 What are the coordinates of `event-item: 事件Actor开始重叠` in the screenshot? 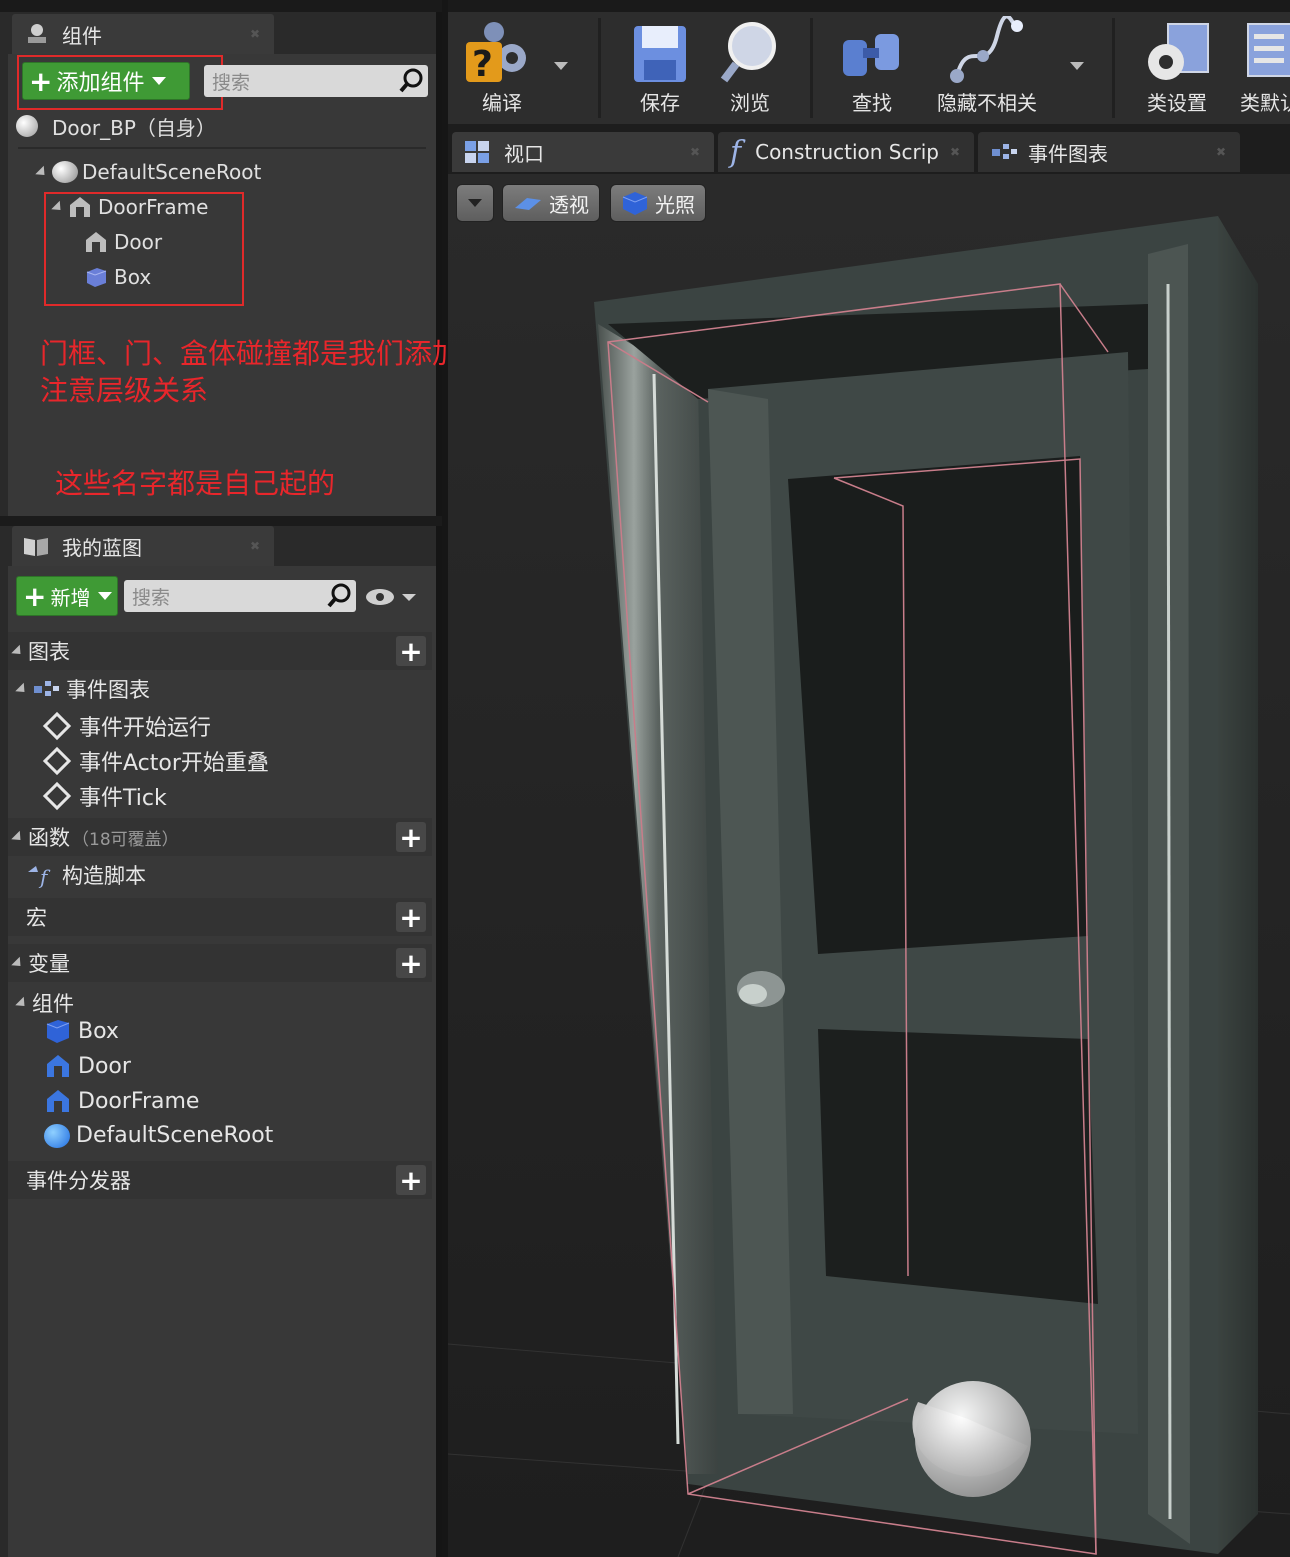 It's located at (155, 761).